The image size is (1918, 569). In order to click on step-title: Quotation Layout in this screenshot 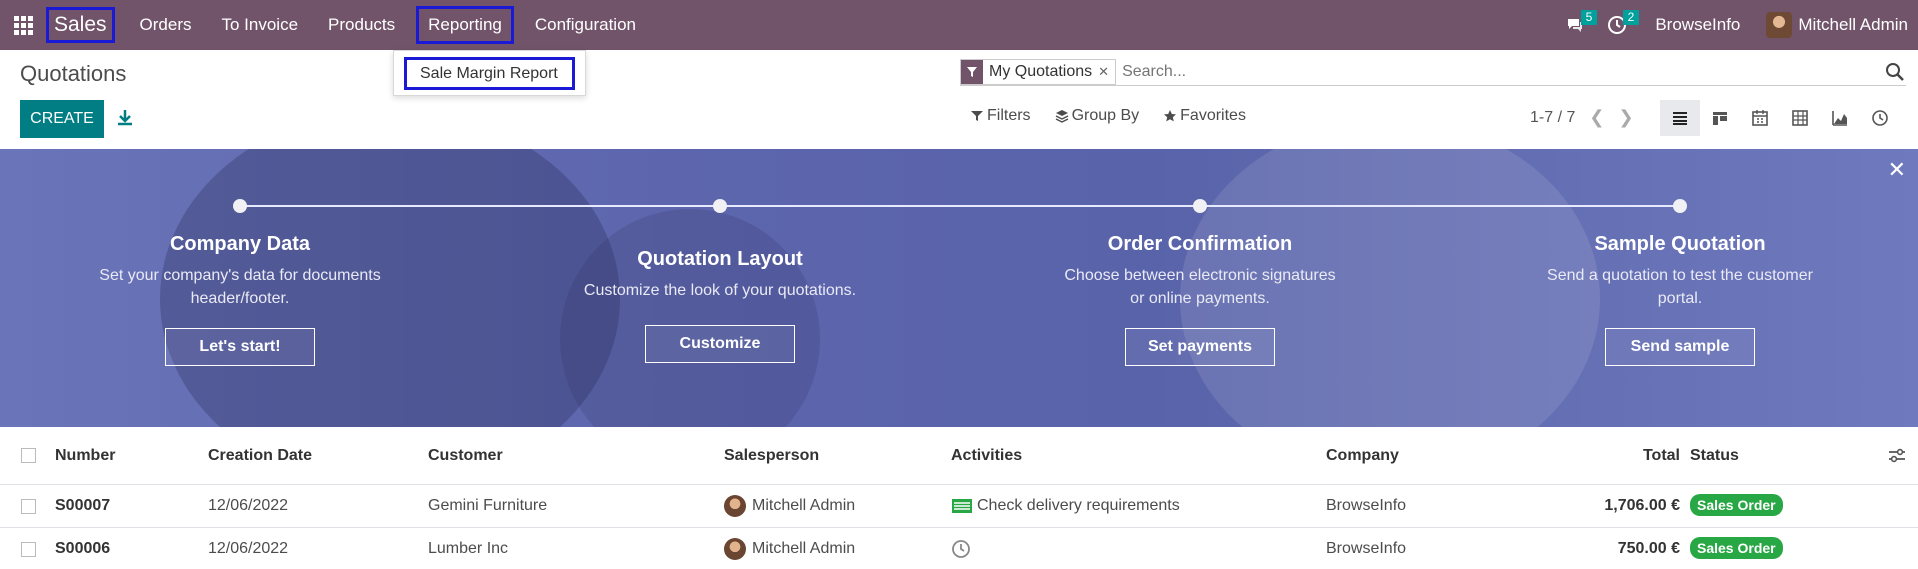, I will do `click(720, 259)`.